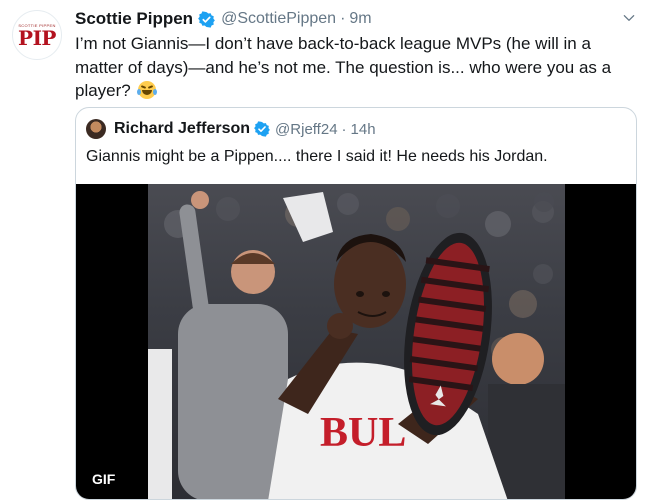 This screenshot has width=650, height=502. I want to click on author-avatar: SCOTTIE PIPPEN PIP, so click(37, 35).